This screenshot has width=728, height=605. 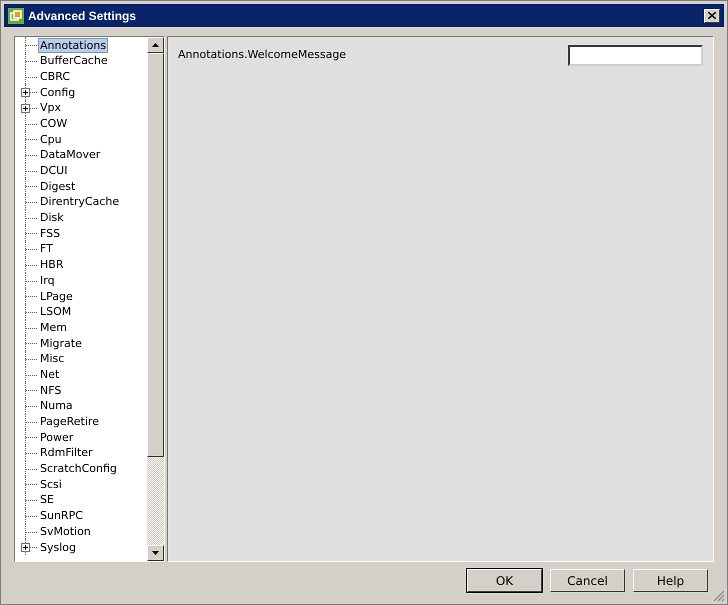 I want to click on tree-item: Cpu, so click(x=51, y=139).